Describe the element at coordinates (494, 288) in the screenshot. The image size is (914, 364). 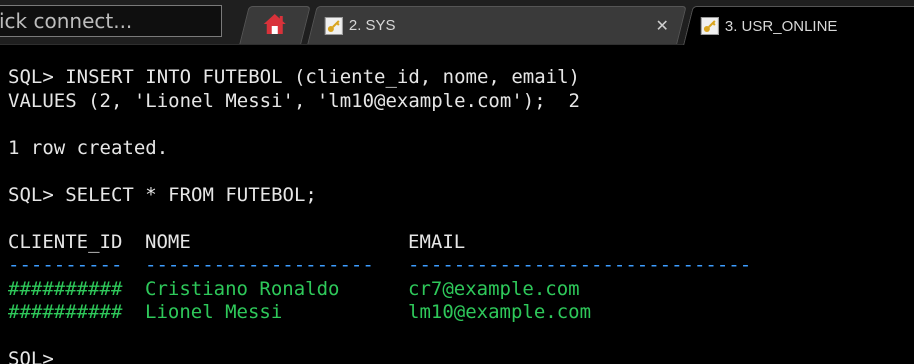
I see `cell-email: cr7@example.com` at that location.